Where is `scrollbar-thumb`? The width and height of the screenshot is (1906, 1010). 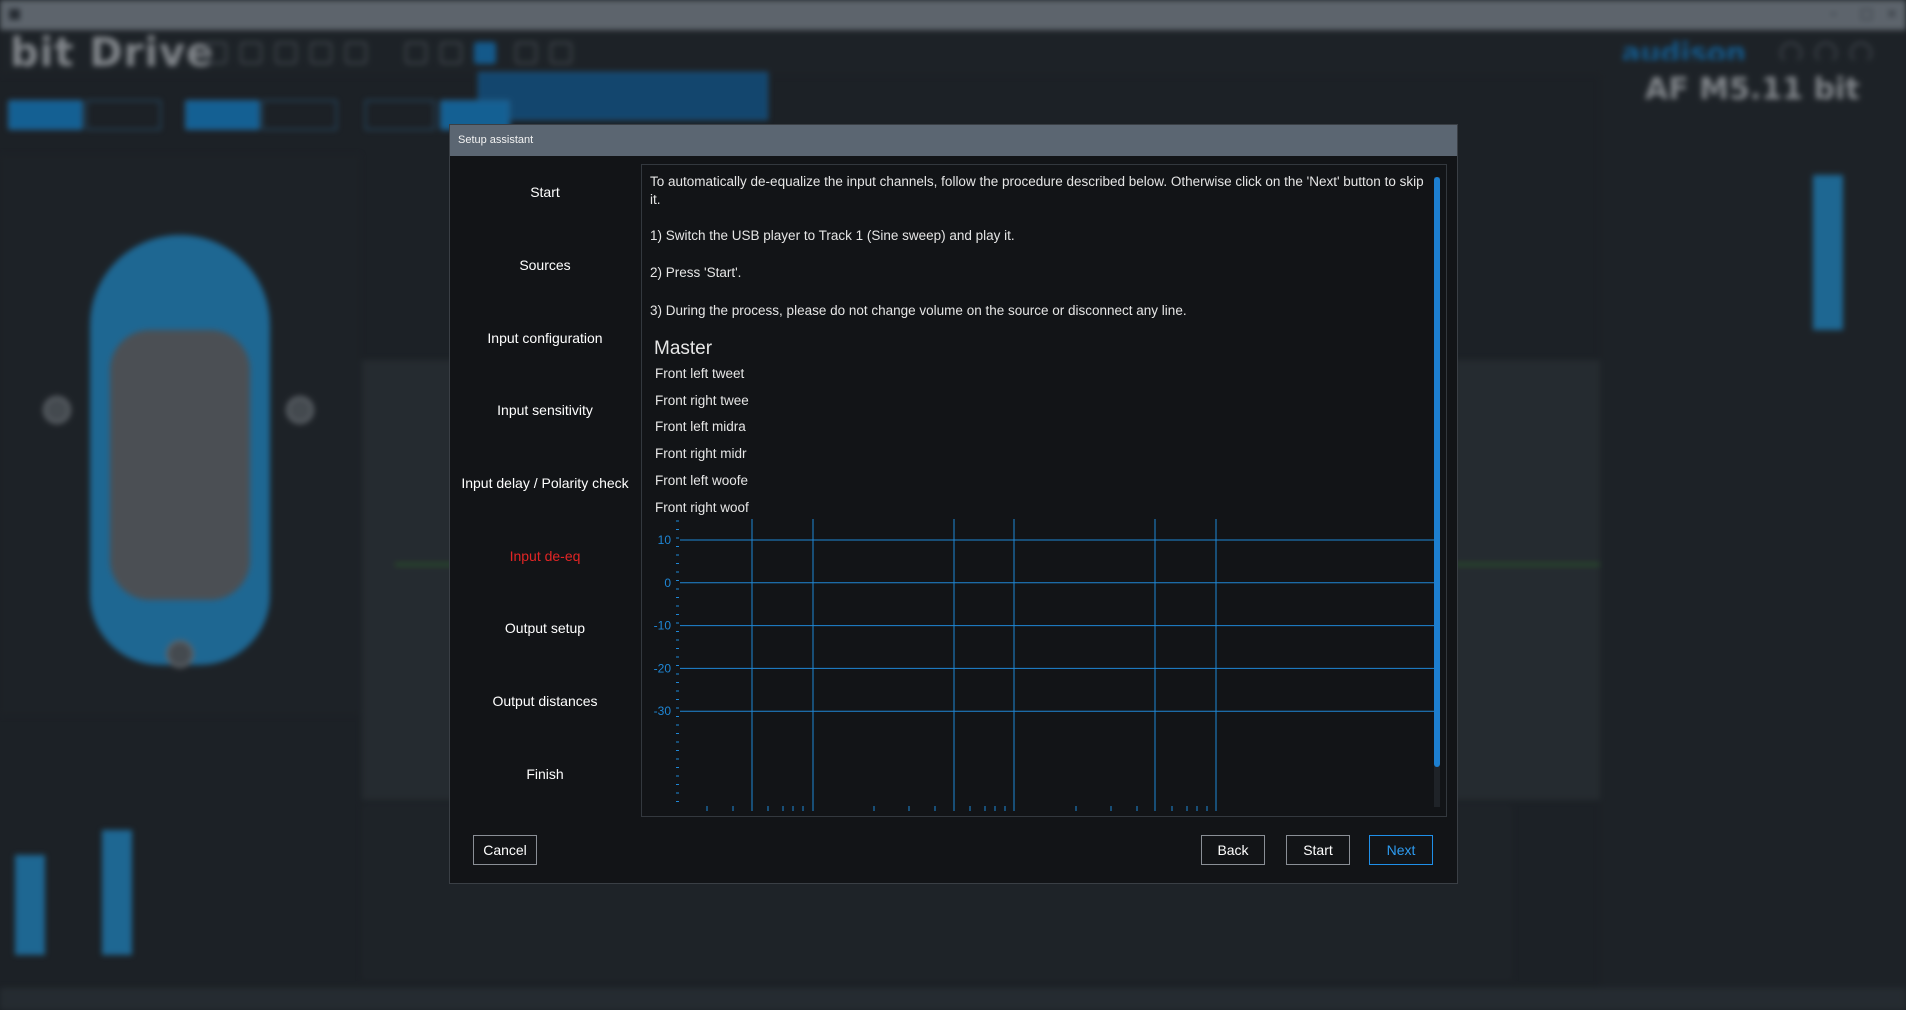 scrollbar-thumb is located at coordinates (1437, 472).